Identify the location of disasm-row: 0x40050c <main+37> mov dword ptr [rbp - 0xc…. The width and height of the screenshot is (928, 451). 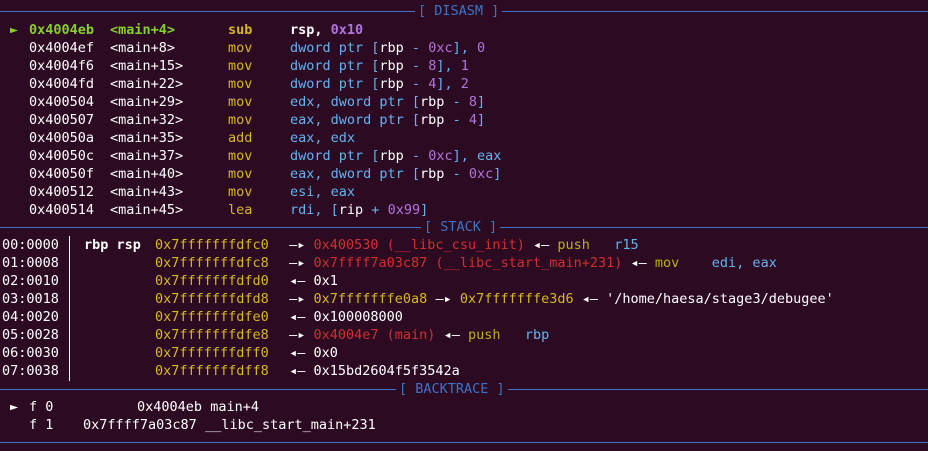
(464, 156).